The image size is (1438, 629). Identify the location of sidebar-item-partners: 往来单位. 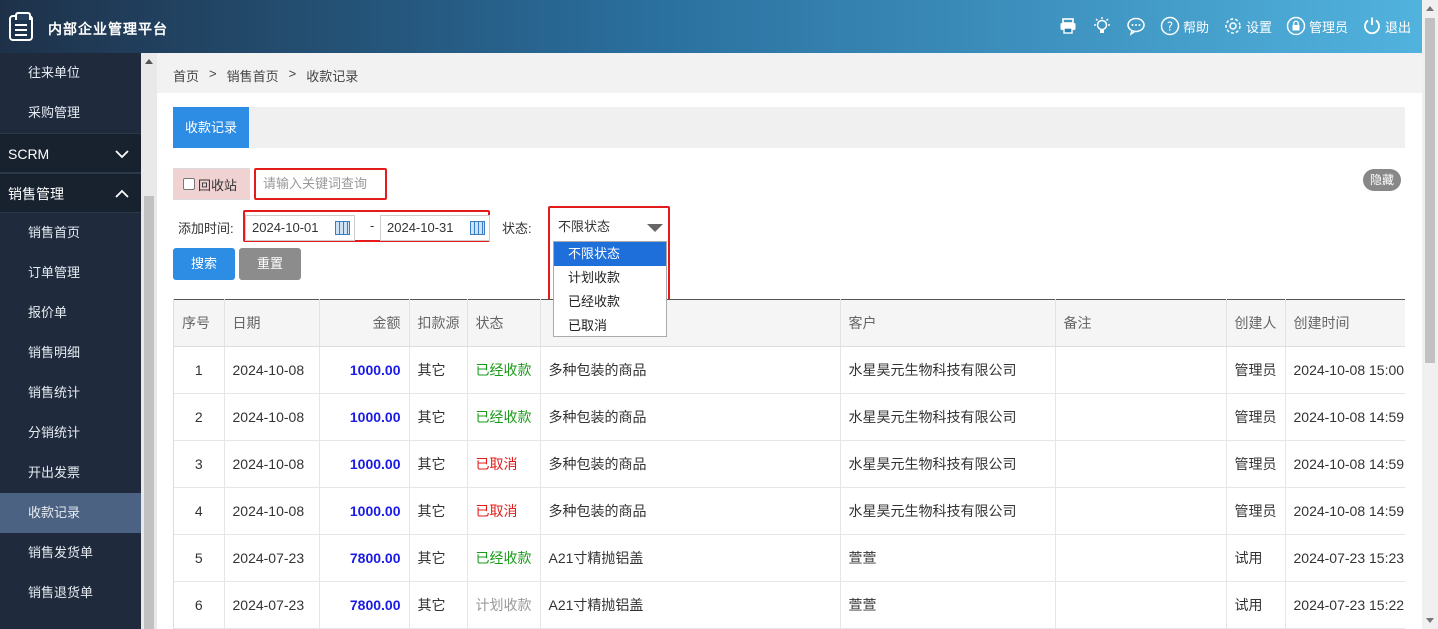
(70, 73).